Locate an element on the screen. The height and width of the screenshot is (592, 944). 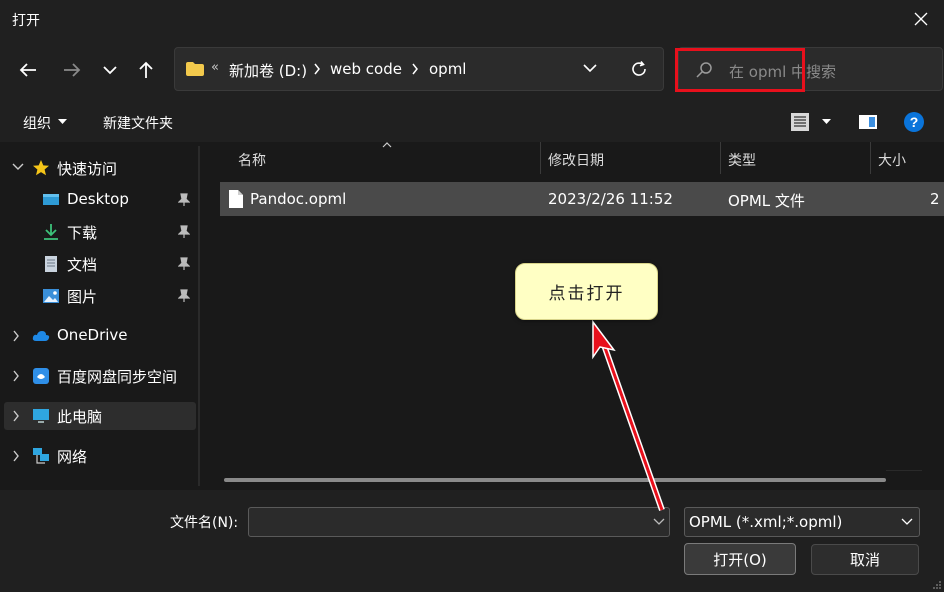
command-bar: 组织 新建文件夹 ? is located at coordinates (472, 122).